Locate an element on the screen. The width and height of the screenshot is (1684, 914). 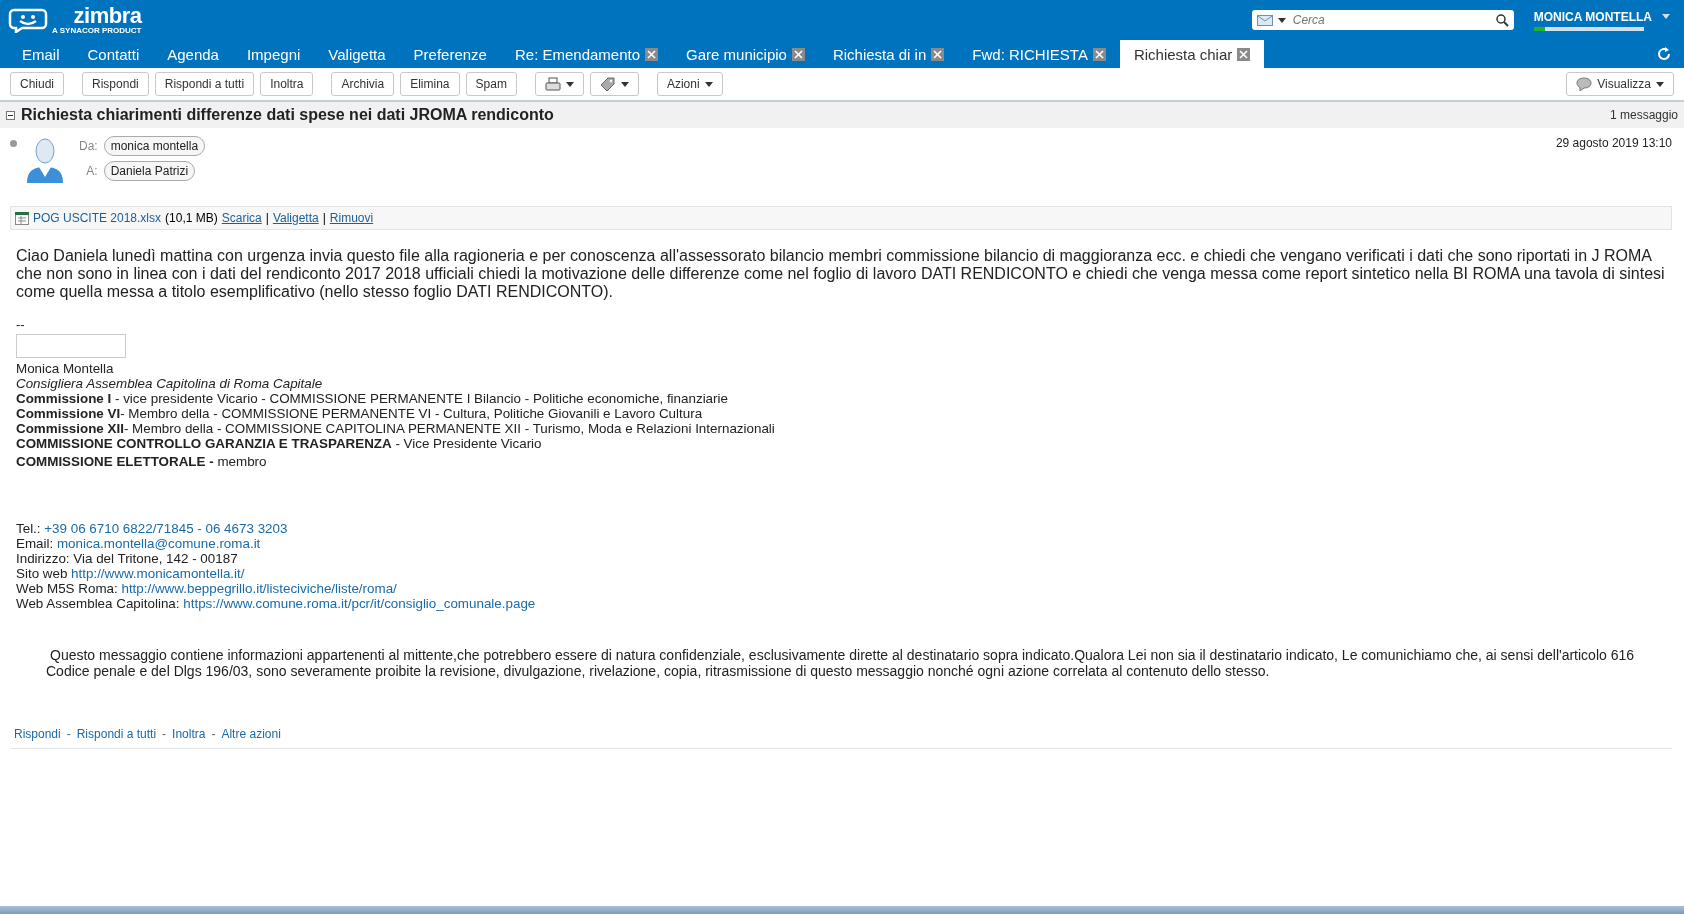
from-label: Da: is located at coordinates (88, 146).